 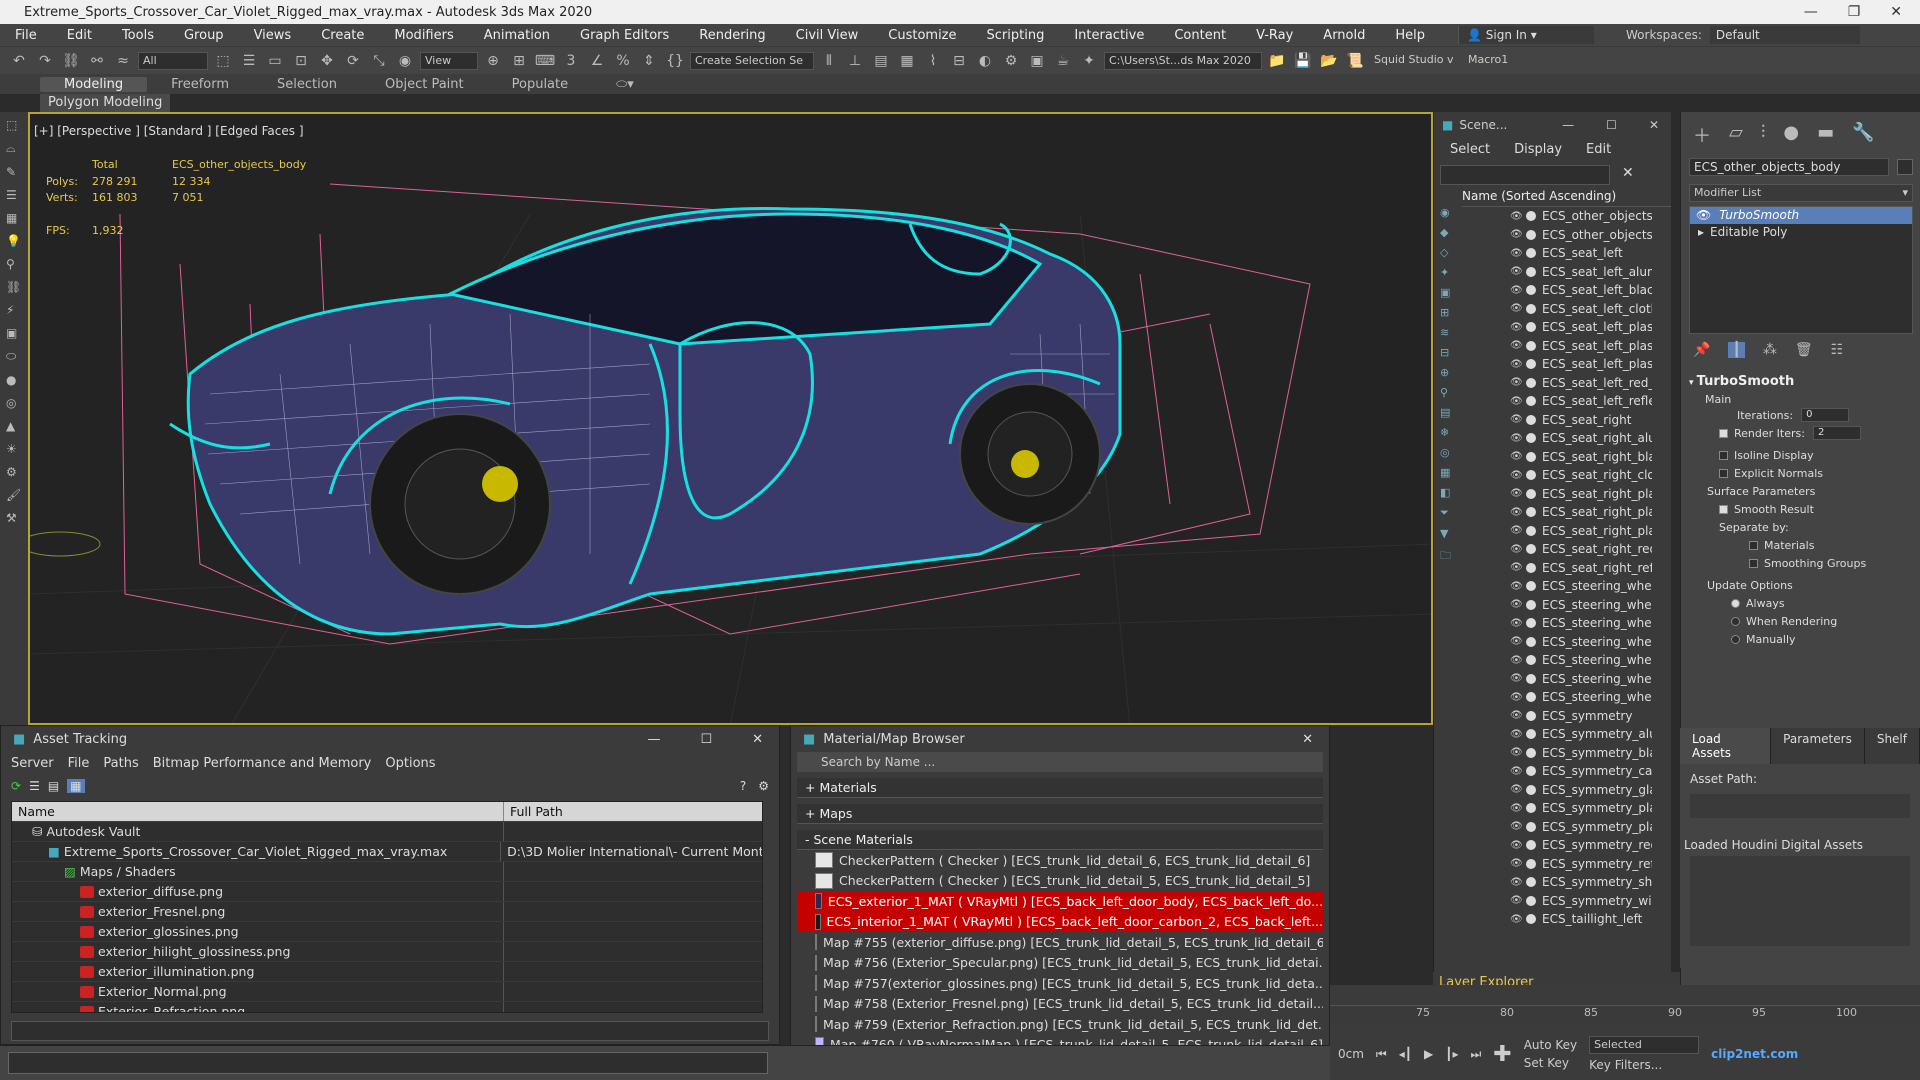 What do you see at coordinates (53, 786) in the screenshot?
I see `thumbnail-view-icon: ▤` at bounding box center [53, 786].